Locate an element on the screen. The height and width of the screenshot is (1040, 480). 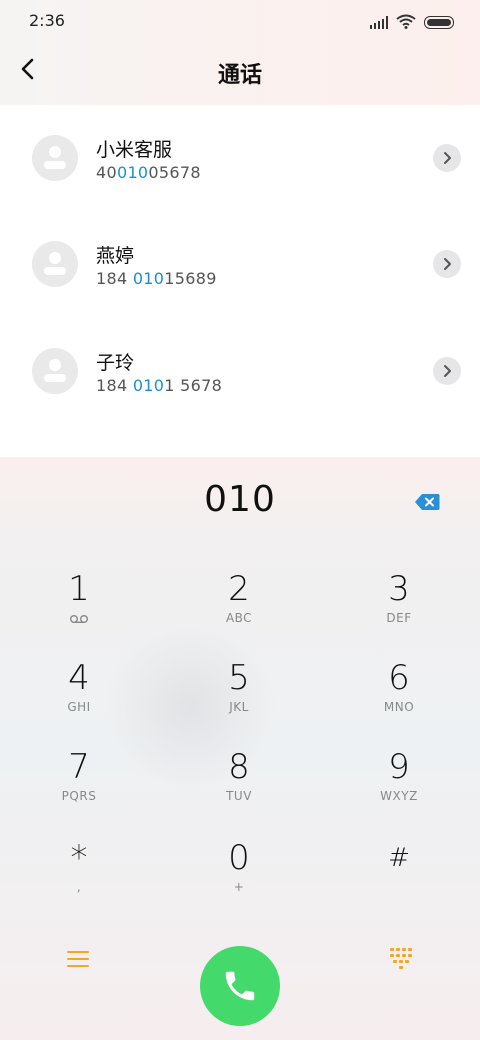
page-title: 通话 is located at coordinates (239, 75).